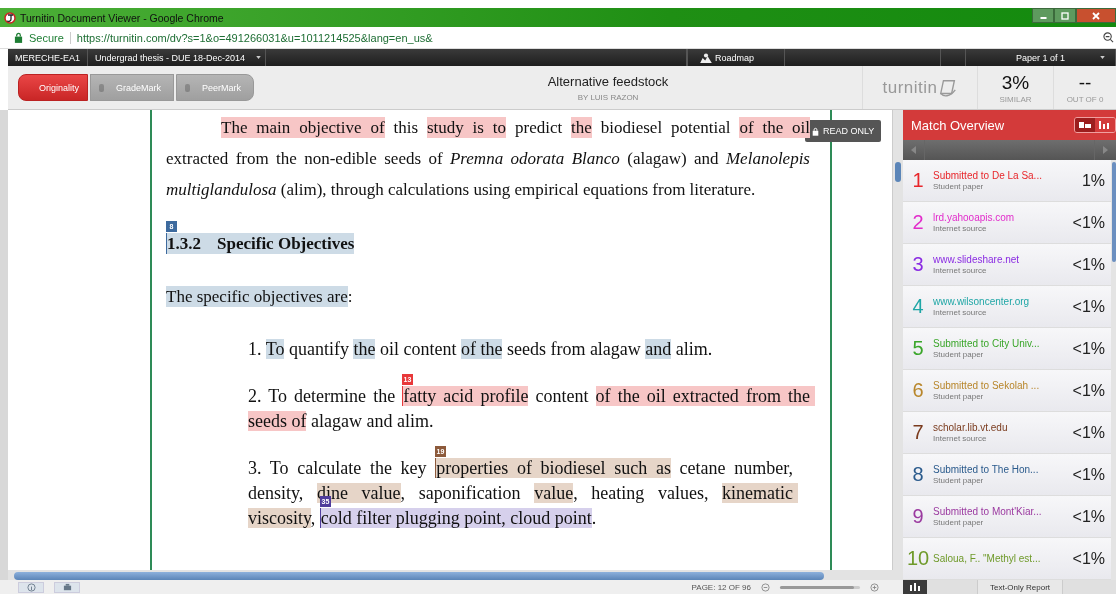  Describe the element at coordinates (910, 87) in the screenshot. I see `brand-logo: turnitin` at that location.